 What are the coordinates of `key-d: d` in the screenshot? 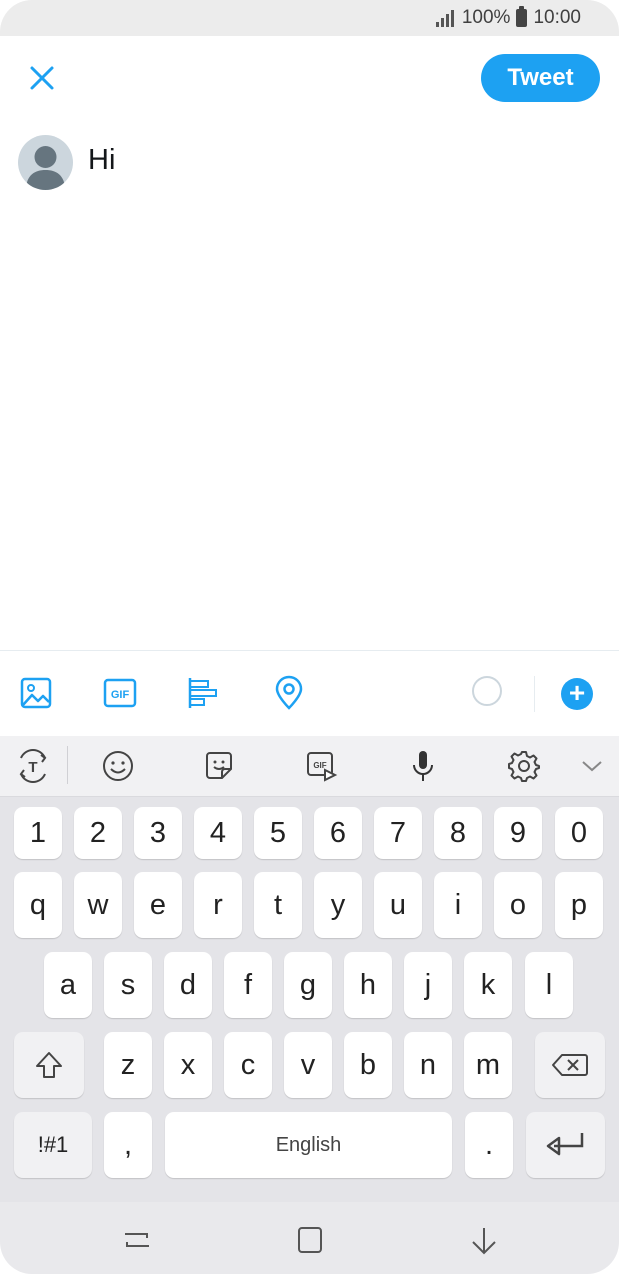 It's located at (188, 985).